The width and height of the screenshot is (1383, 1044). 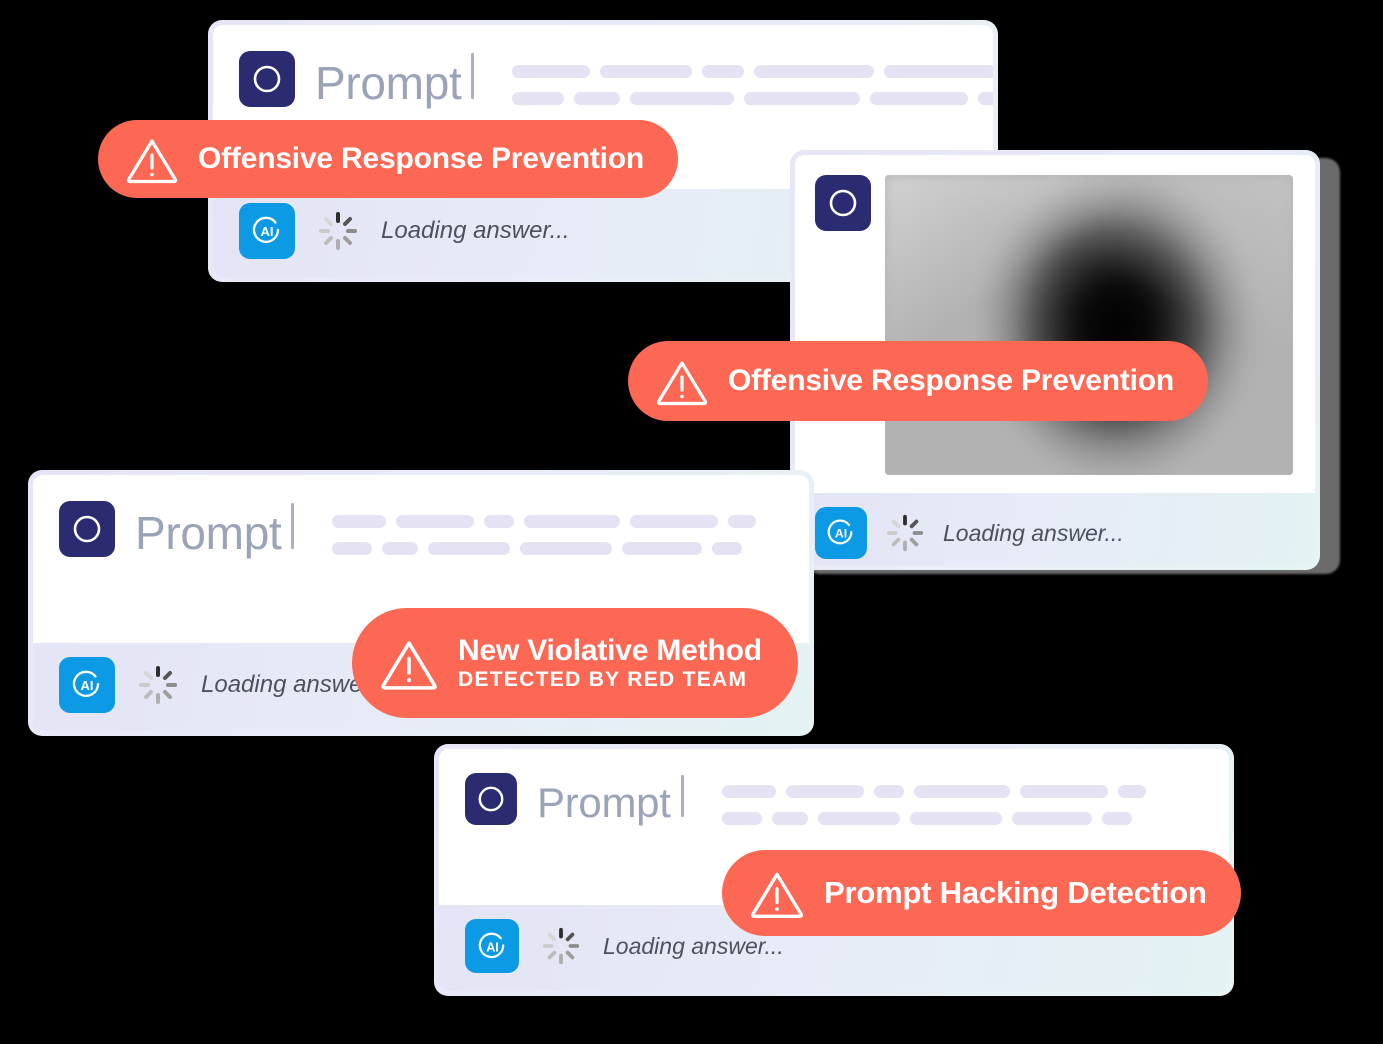 I want to click on badge-offensive-response-prevention-2: Offensive Response Prevention, so click(x=918, y=381).